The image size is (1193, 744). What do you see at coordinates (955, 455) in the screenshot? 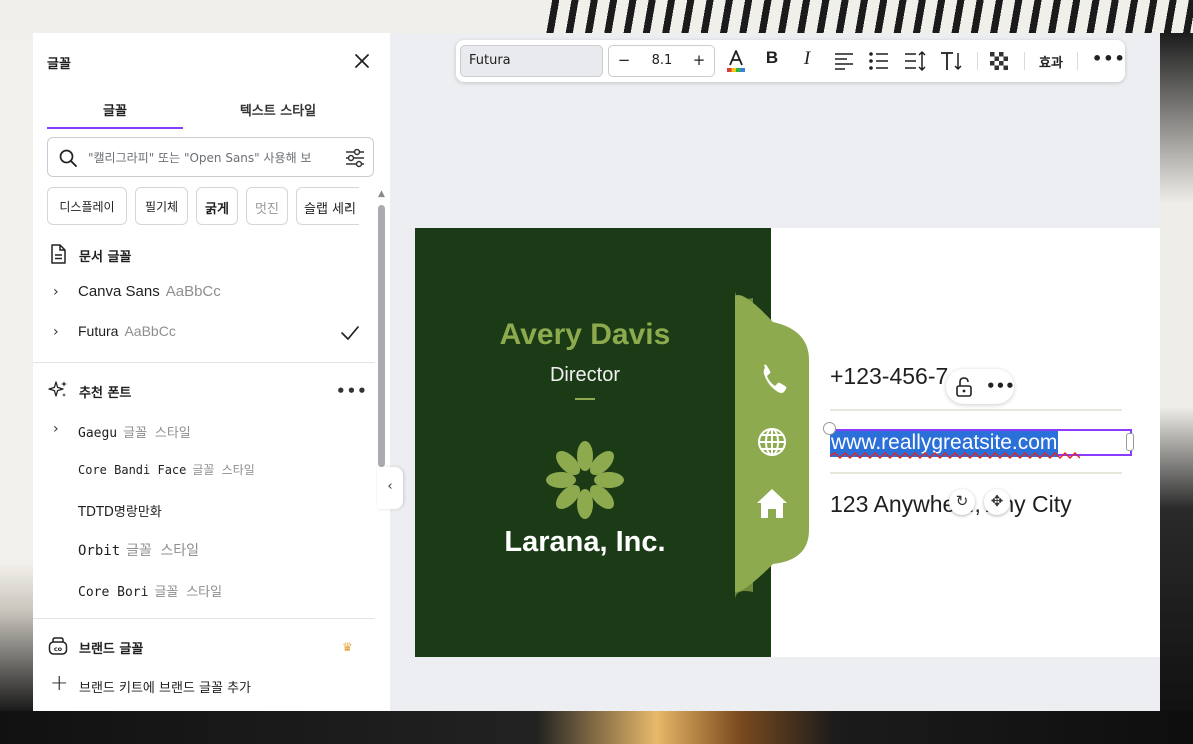
I see `spellcheck-underline` at bounding box center [955, 455].